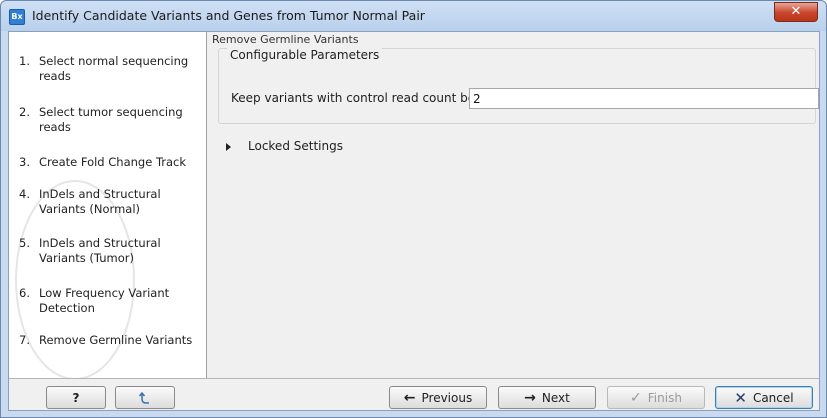 This screenshot has height=418, width=827. Describe the element at coordinates (447, 397) in the screenshot. I see `previous-label: Previous` at that location.